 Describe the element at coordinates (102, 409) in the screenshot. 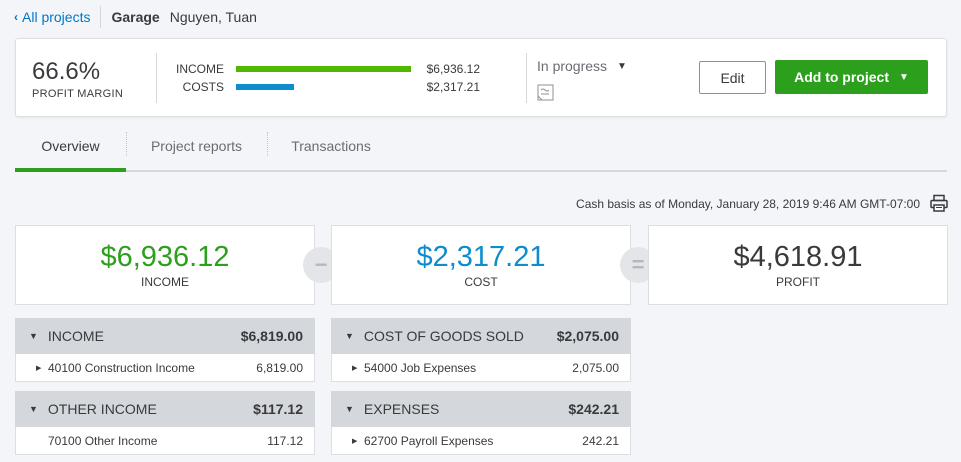

I see `panel-title: OTHER INCOME` at that location.